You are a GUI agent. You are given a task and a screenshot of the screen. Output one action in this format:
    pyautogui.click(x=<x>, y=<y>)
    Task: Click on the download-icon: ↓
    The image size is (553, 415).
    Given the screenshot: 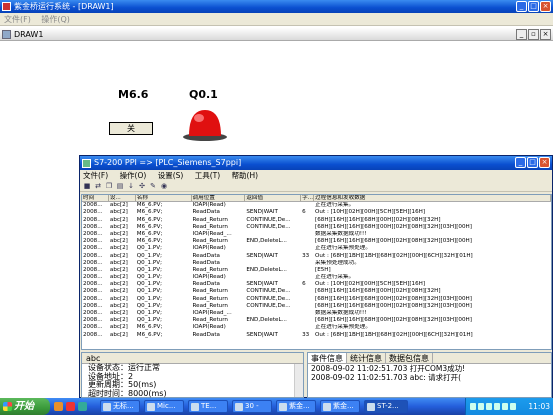 What is the action you would take?
    pyautogui.click(x=131, y=186)
    